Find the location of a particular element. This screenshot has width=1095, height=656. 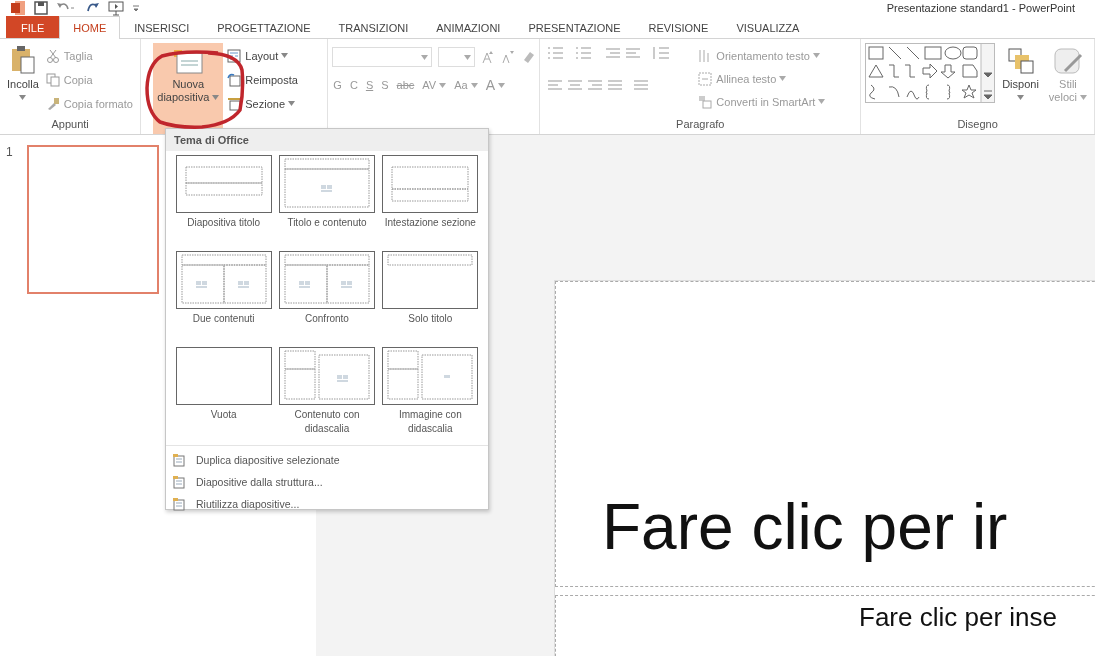

smartart-icon is located at coordinates (705, 101).